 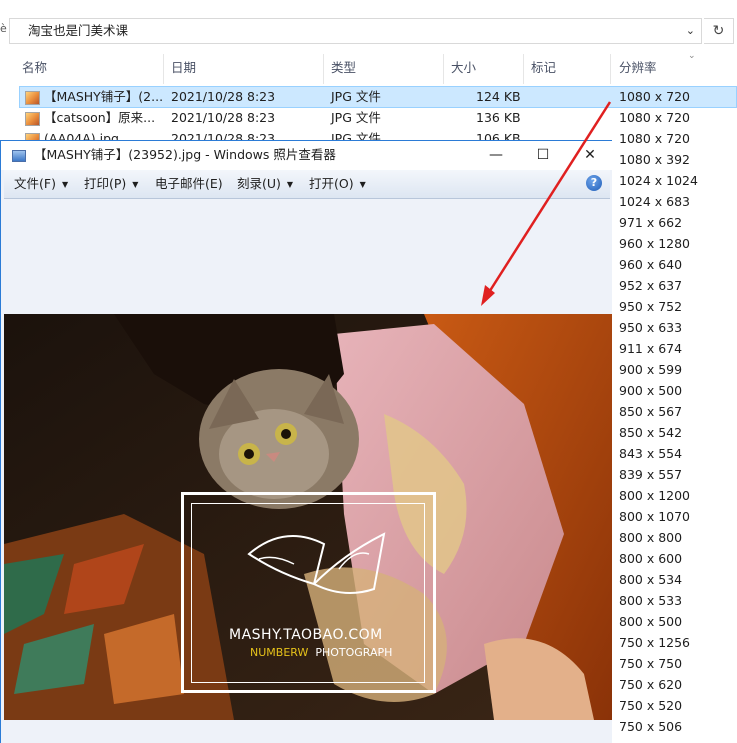 What do you see at coordinates (651, 453) in the screenshot?
I see `resolution-cell: 843 x 554` at bounding box center [651, 453].